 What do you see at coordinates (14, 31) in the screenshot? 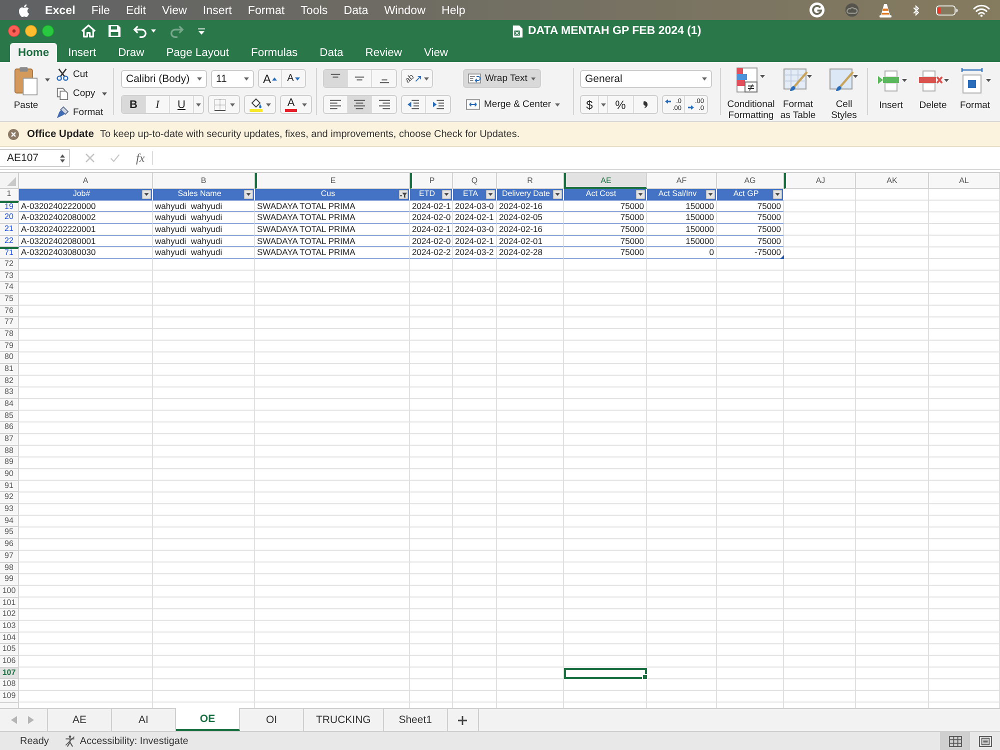
I see `close-window-icon` at bounding box center [14, 31].